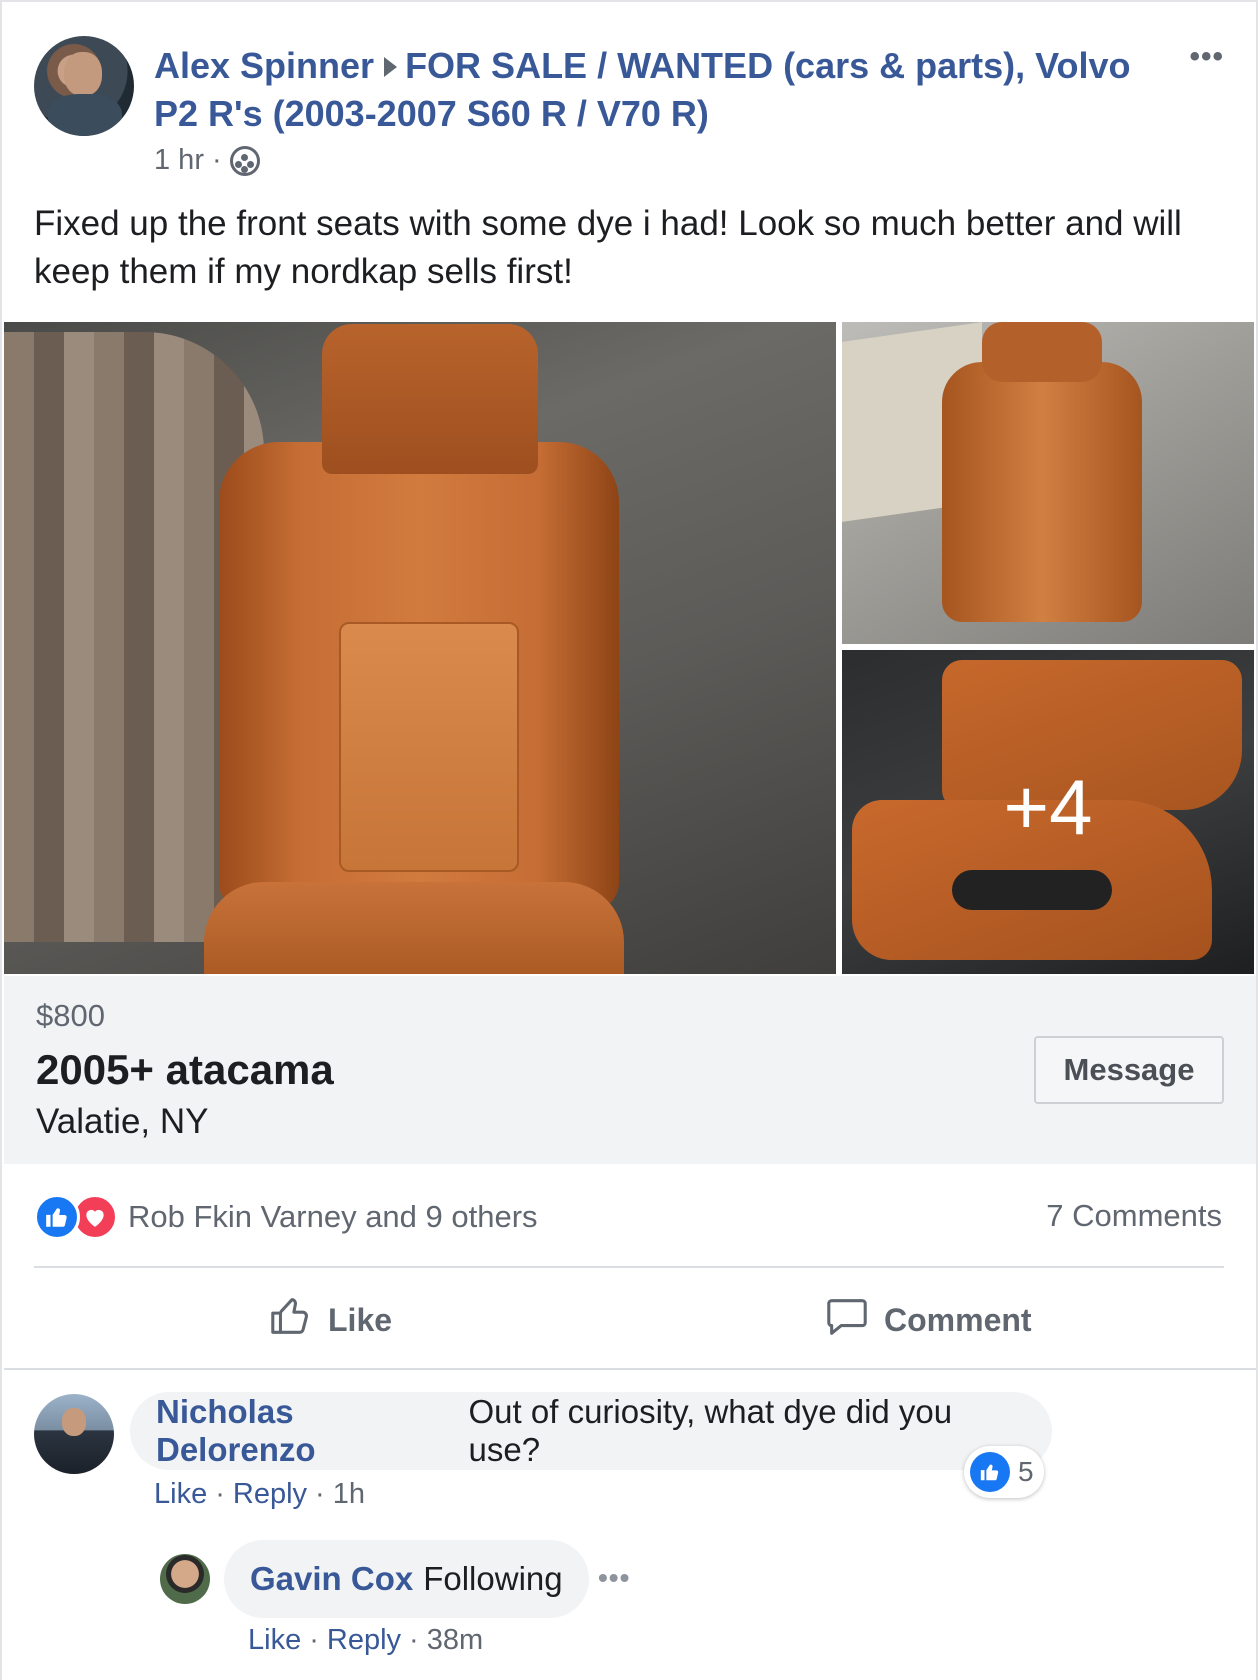 The width and height of the screenshot is (1258, 1680). I want to click on commenter-name-link: Gavin Cox, so click(331, 1579).